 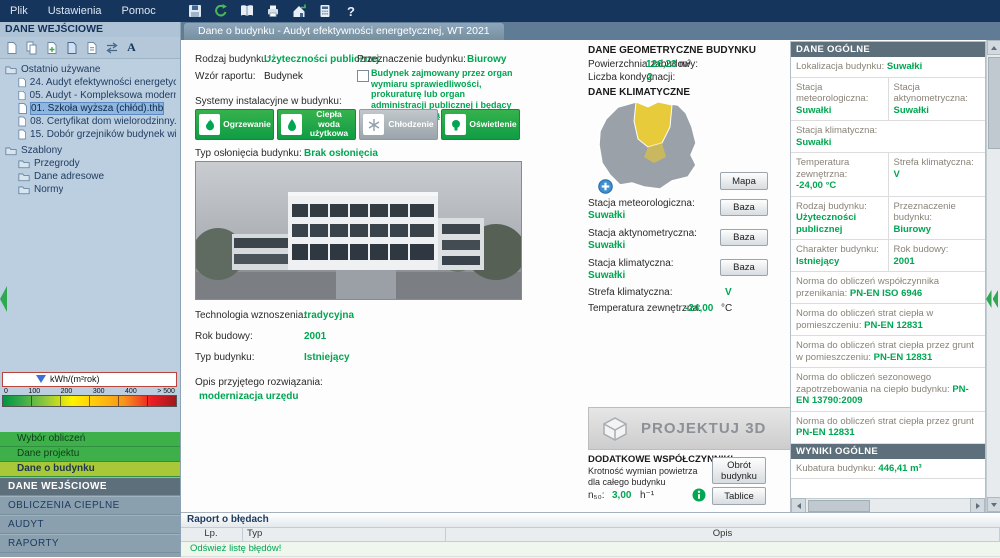 I want to click on report-book-icon, so click(x=247, y=11).